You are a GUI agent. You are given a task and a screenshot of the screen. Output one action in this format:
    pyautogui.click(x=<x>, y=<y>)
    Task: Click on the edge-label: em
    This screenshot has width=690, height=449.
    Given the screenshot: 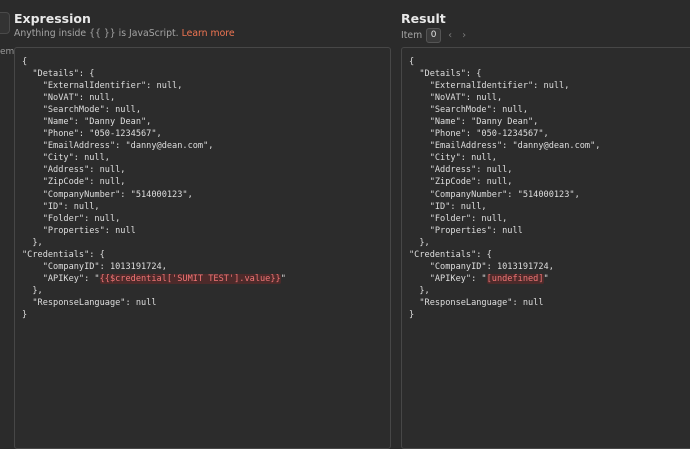 What is the action you would take?
    pyautogui.click(x=7, y=52)
    